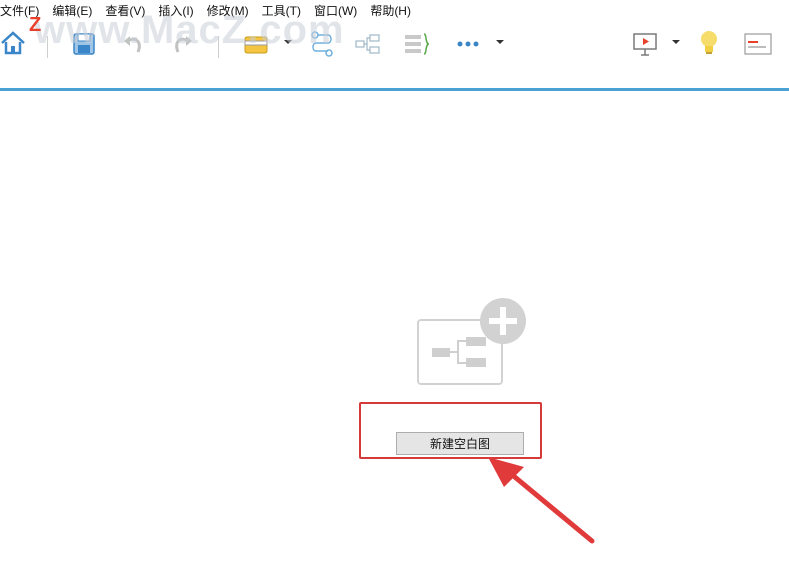  What do you see at coordinates (182, 44) in the screenshot?
I see `redo-icon` at bounding box center [182, 44].